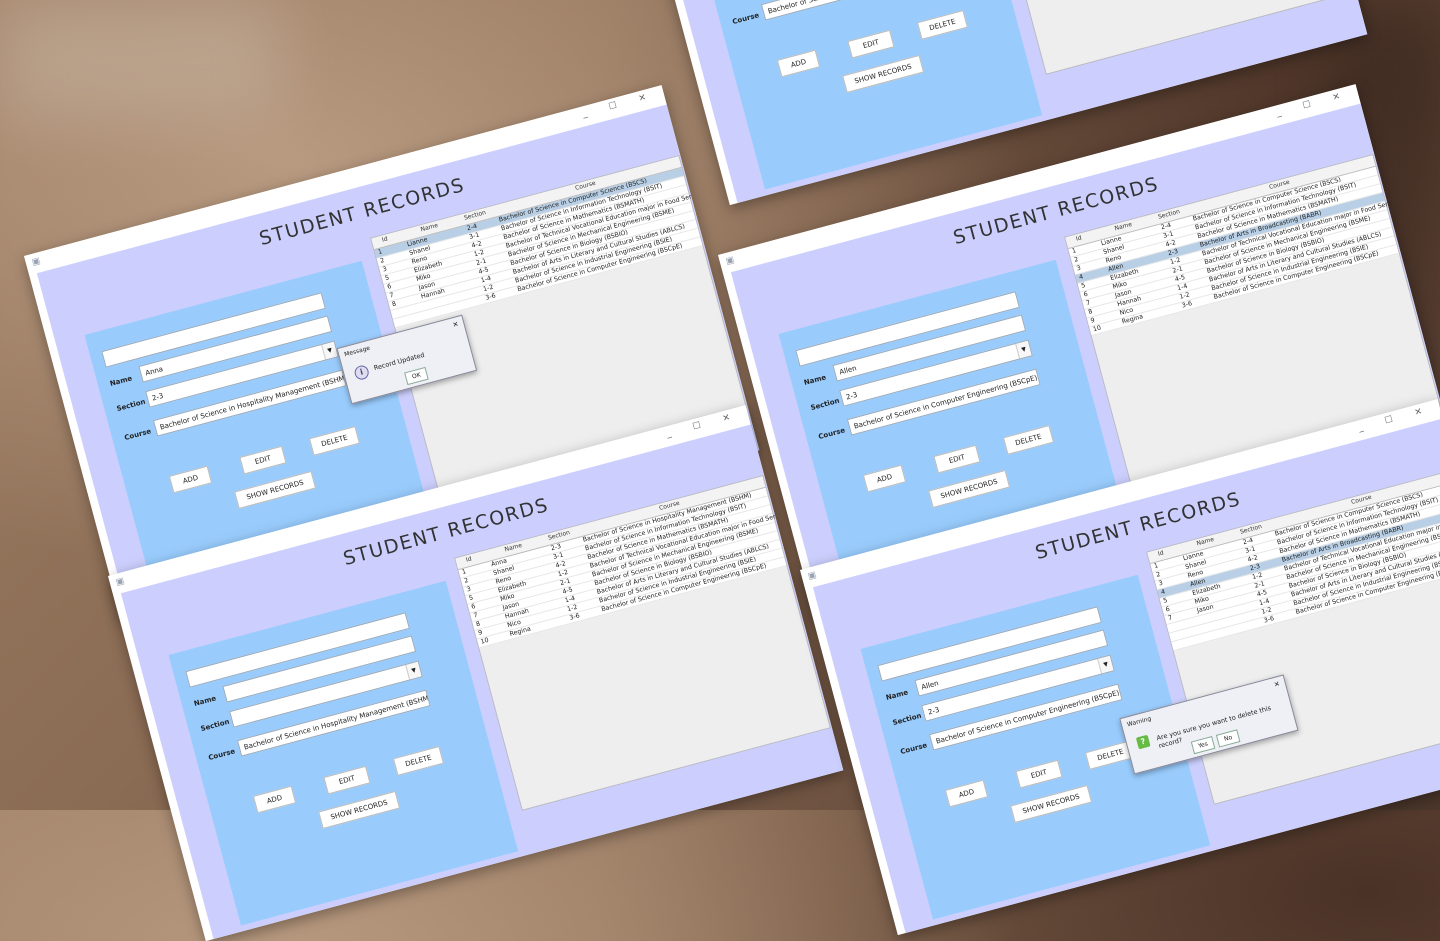  Describe the element at coordinates (416, 376) in the screenshot. I see `ok-button: OK` at that location.